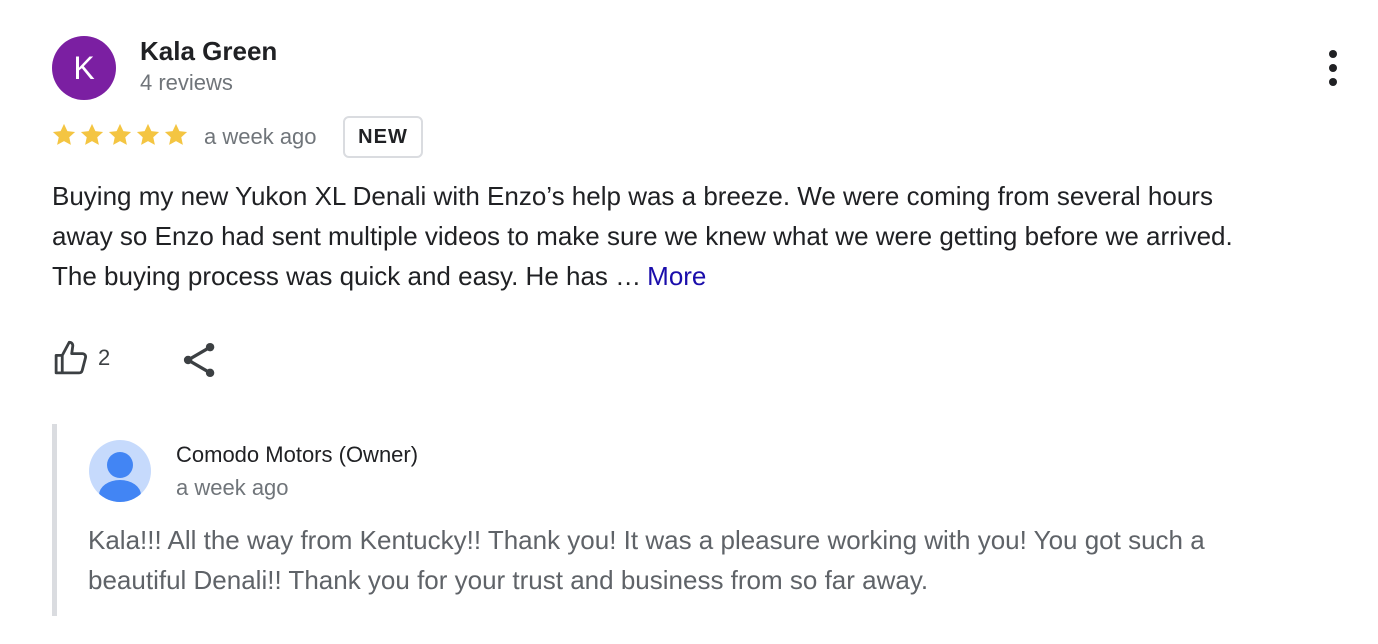 The width and height of the screenshot is (1378, 644). I want to click on star-rating, so click(120, 135).